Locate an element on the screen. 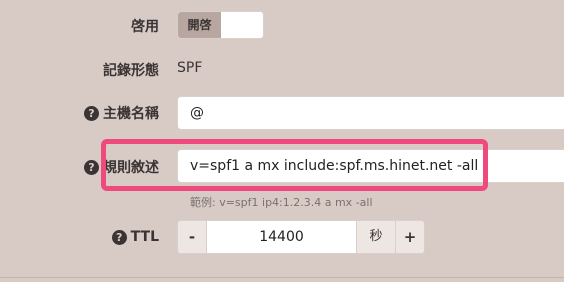  record-type-value: SPF is located at coordinates (190, 68).